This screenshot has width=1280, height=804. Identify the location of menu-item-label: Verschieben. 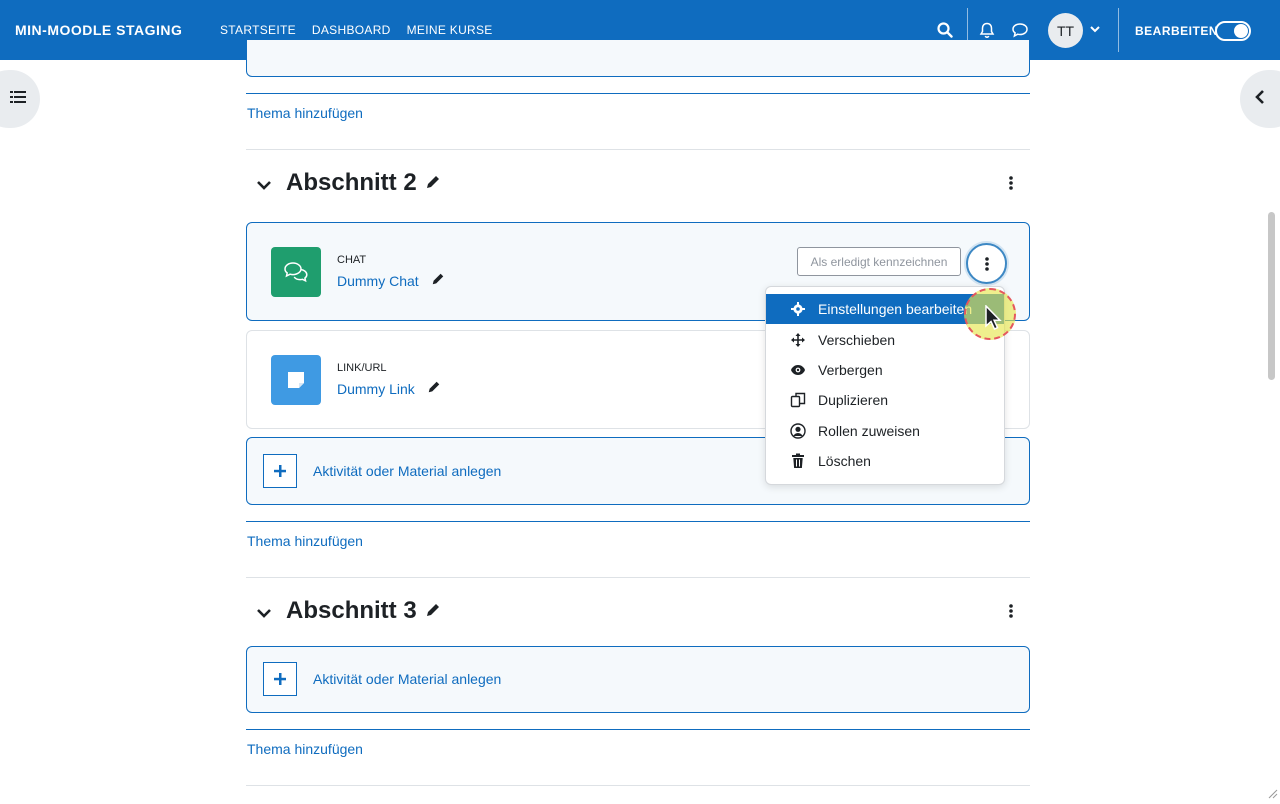
(857, 339).